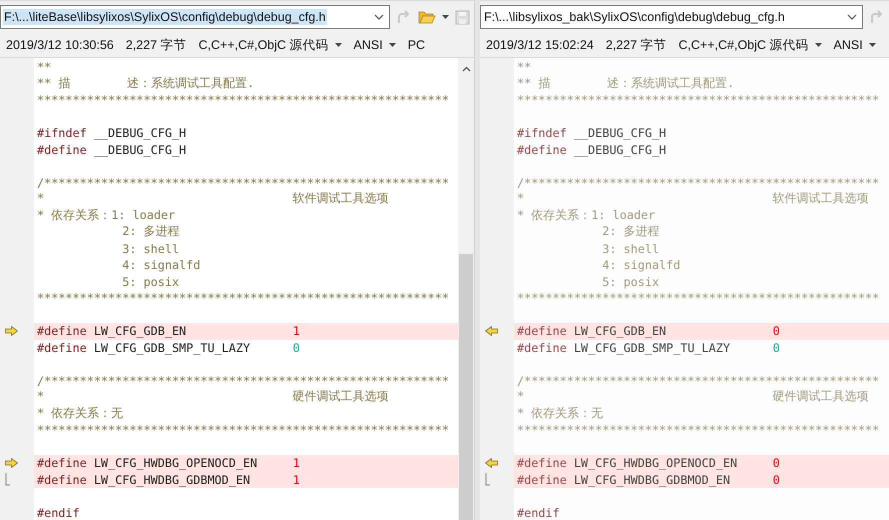 The height and width of the screenshot is (520, 889). What do you see at coordinates (648, 331) in the screenshot?
I see `code-line: #define LW_CFG_GDB_EN 0` at bounding box center [648, 331].